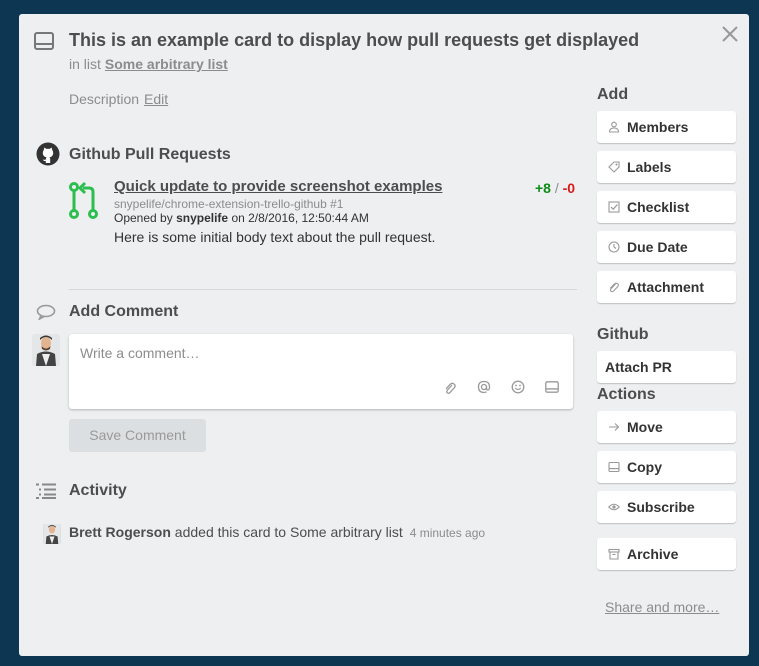 This screenshot has width=759, height=666. Describe the element at coordinates (484, 387) in the screenshot. I see `mention-icon` at that location.